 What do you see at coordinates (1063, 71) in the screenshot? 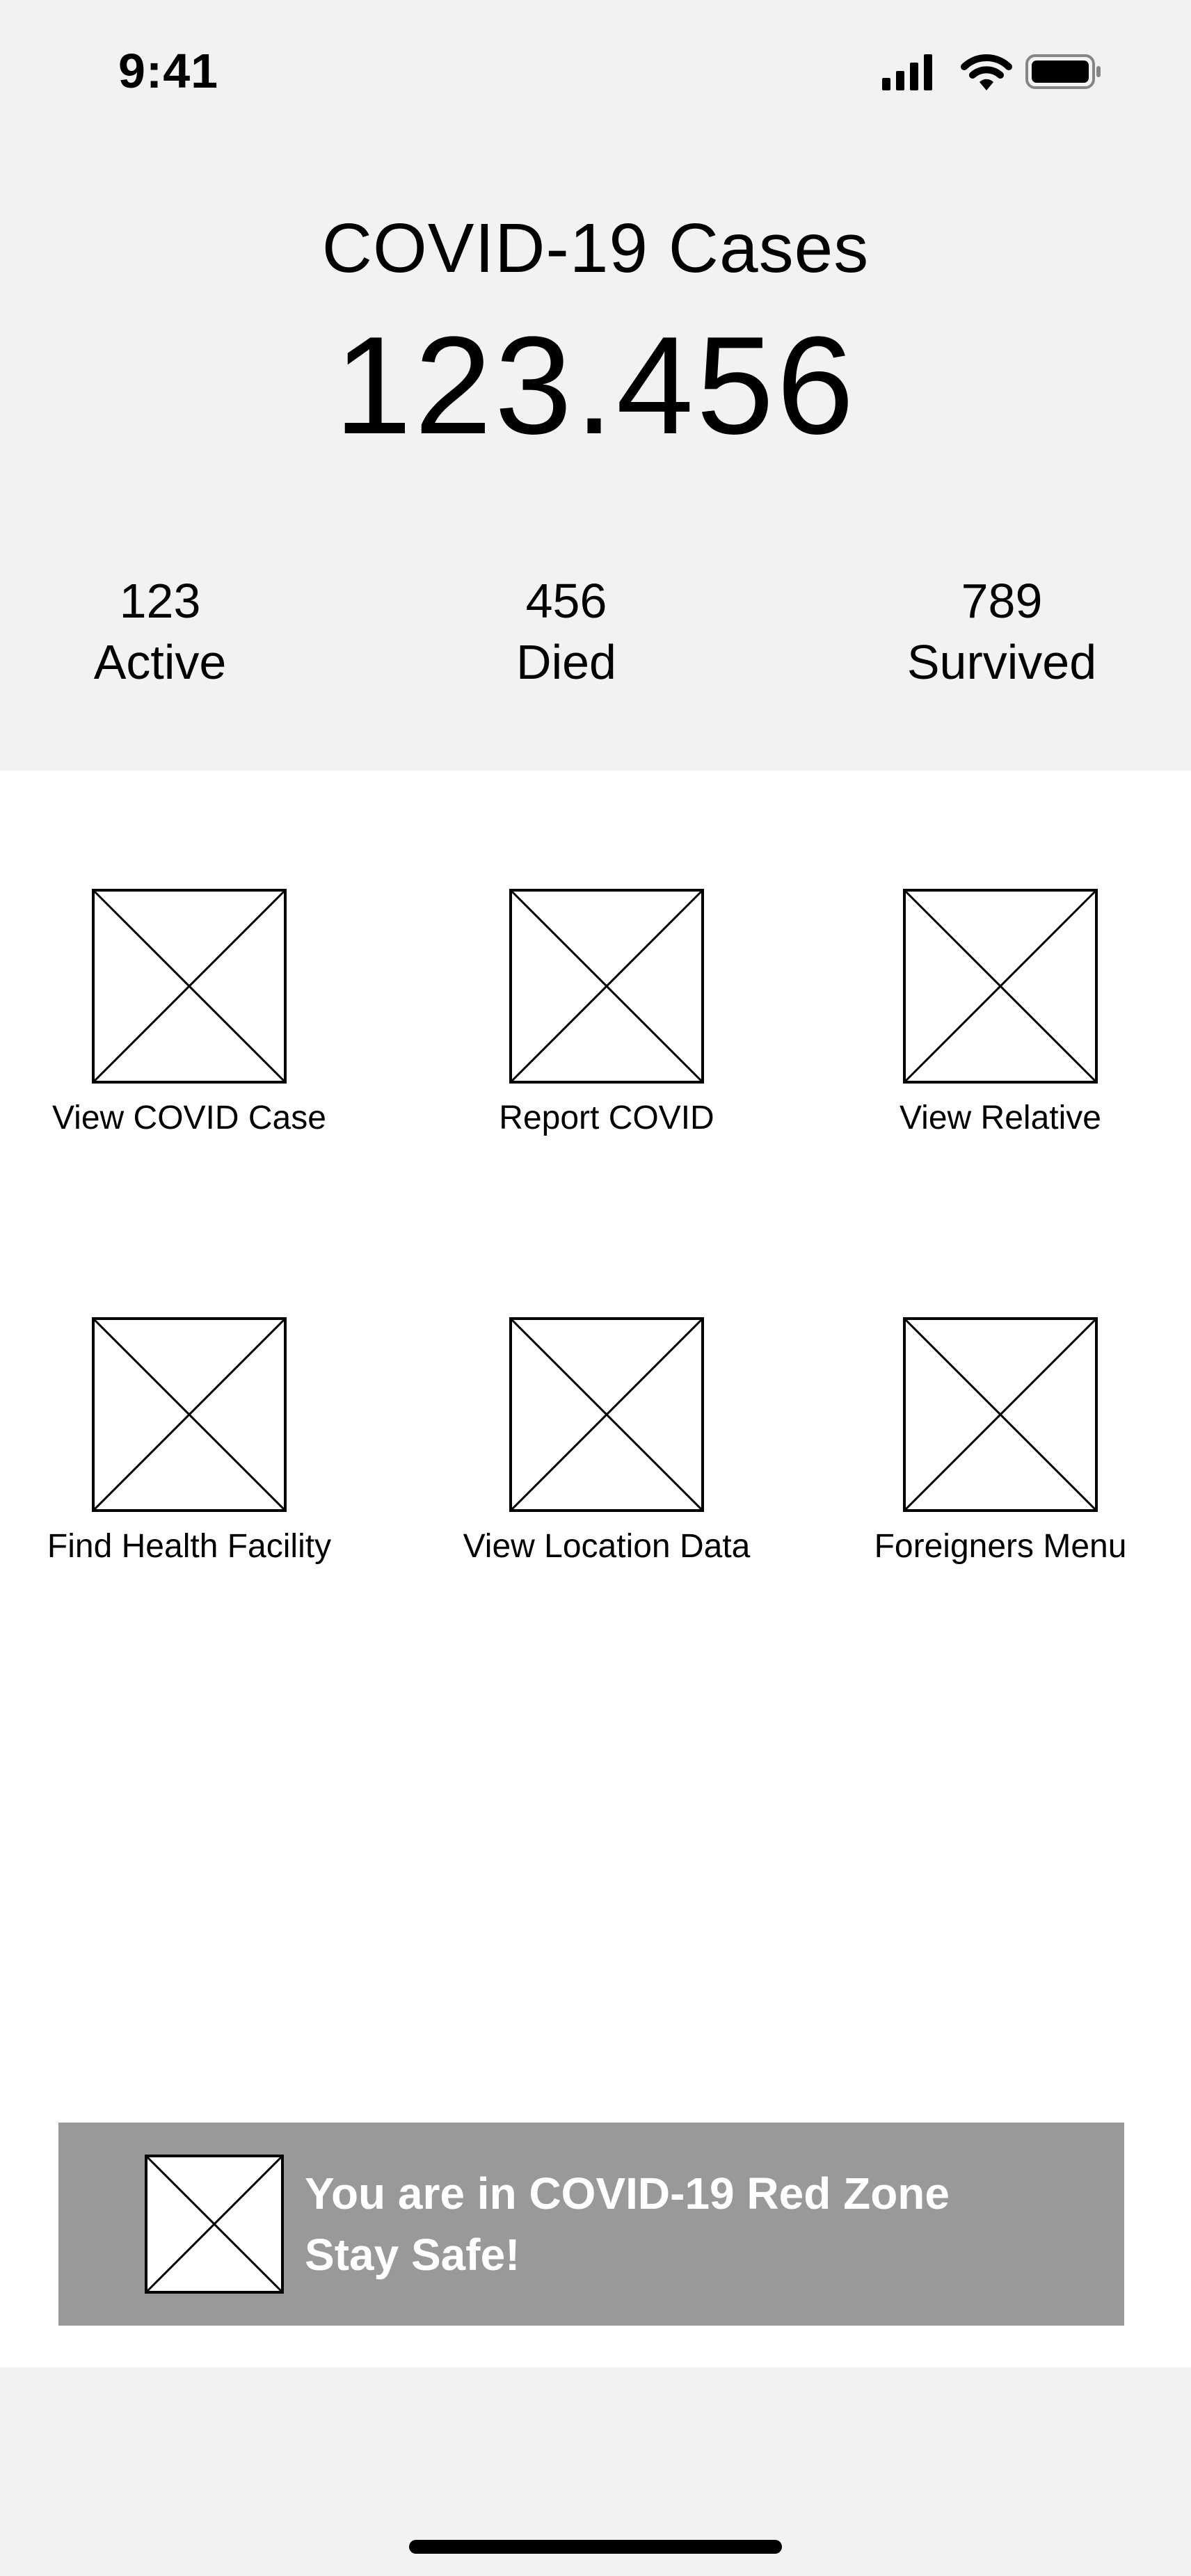
I see `battery-icon` at bounding box center [1063, 71].